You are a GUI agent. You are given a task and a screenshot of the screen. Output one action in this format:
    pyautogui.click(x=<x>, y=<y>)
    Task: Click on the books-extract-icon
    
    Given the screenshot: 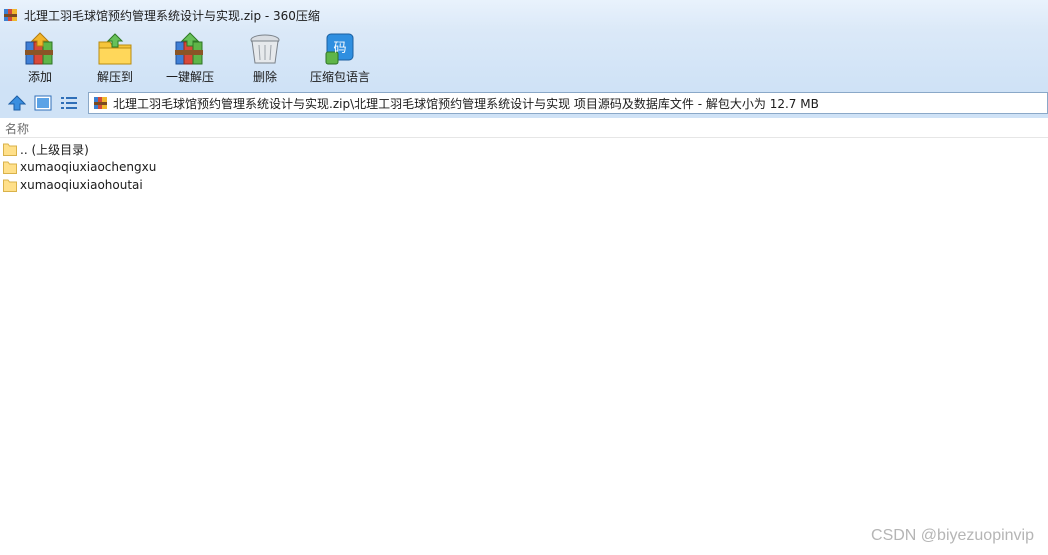 What is the action you would take?
    pyautogui.click(x=189, y=48)
    